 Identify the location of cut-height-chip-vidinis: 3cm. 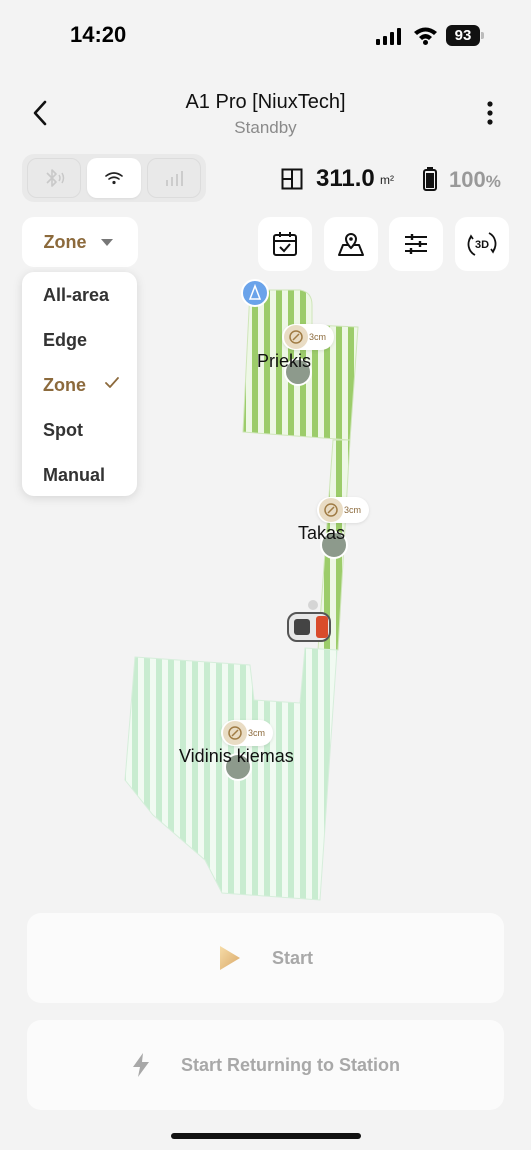
(247, 733).